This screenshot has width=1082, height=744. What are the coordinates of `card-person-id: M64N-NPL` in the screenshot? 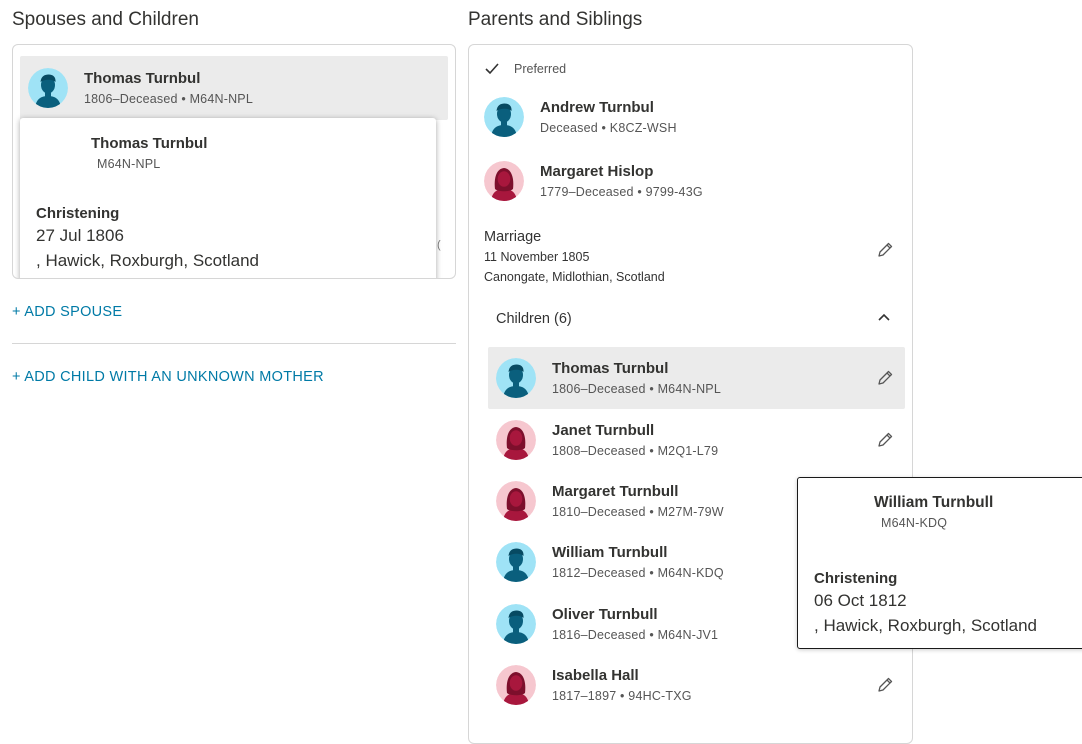 It's located at (129, 164).